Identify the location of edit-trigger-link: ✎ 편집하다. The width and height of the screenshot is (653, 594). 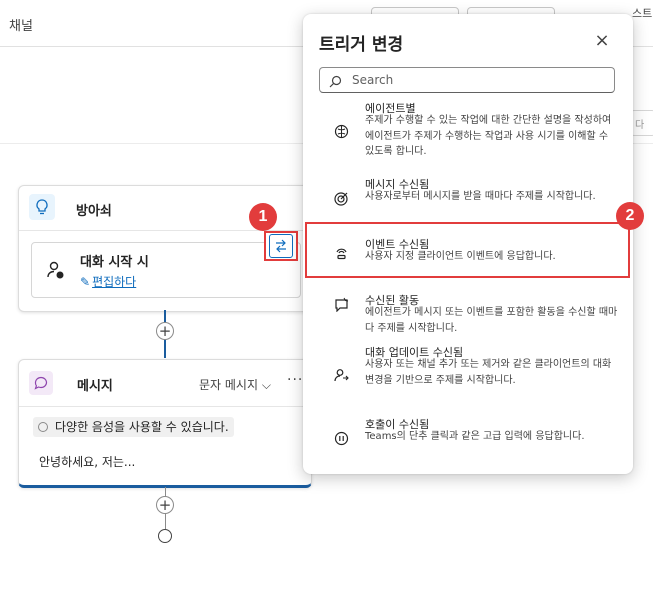
(108, 281).